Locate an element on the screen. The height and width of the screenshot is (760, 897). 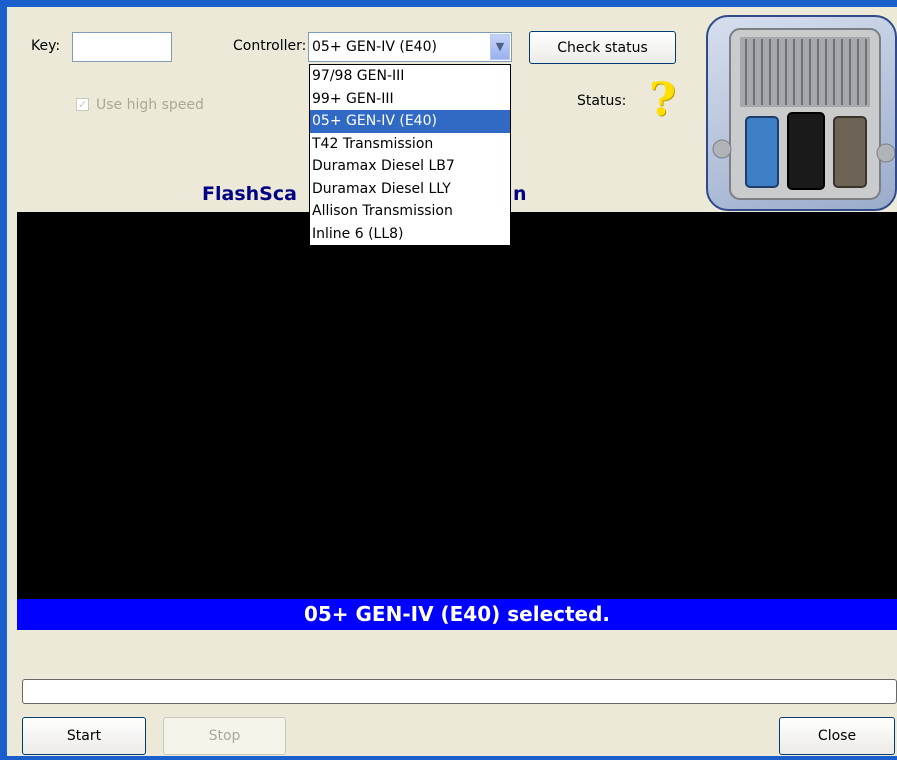
use-high-speed-checkbox: ✓ is located at coordinates (82, 104).